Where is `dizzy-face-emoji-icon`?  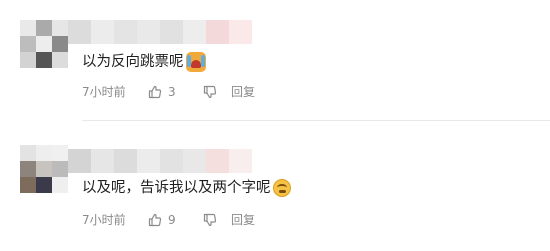
dizzy-face-emoji-icon is located at coordinates (281, 188).